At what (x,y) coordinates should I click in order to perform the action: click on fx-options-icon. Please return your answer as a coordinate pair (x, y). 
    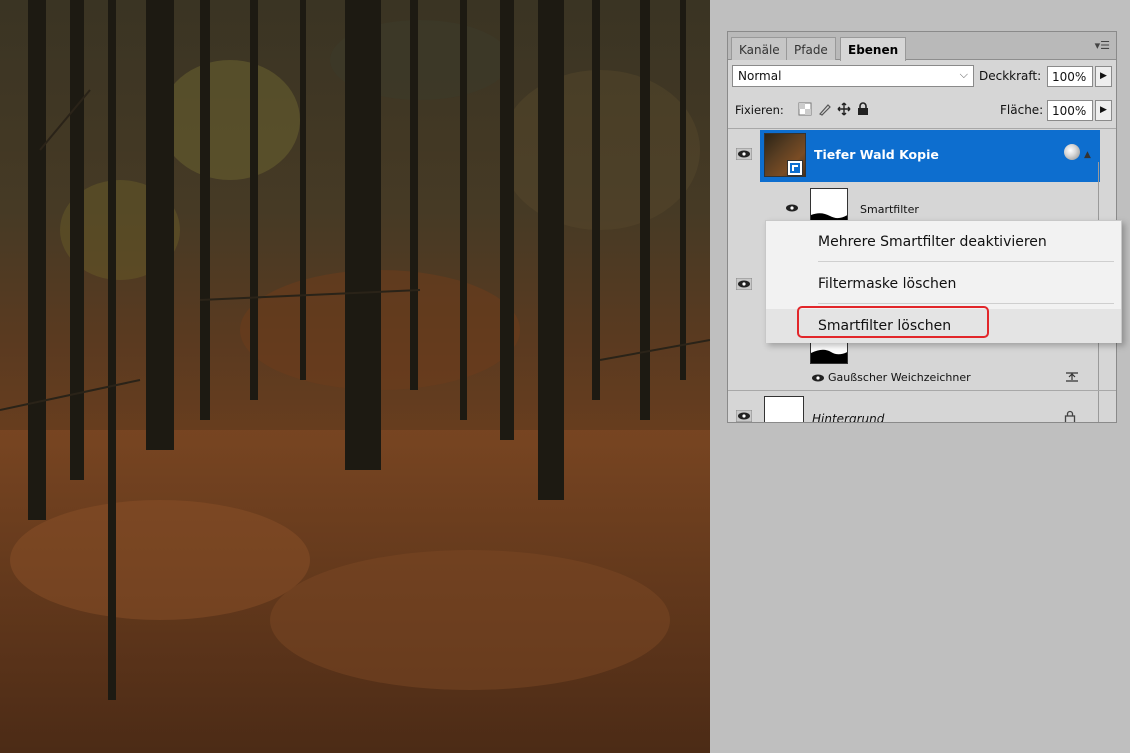
    Looking at the image, I should click on (1072, 152).